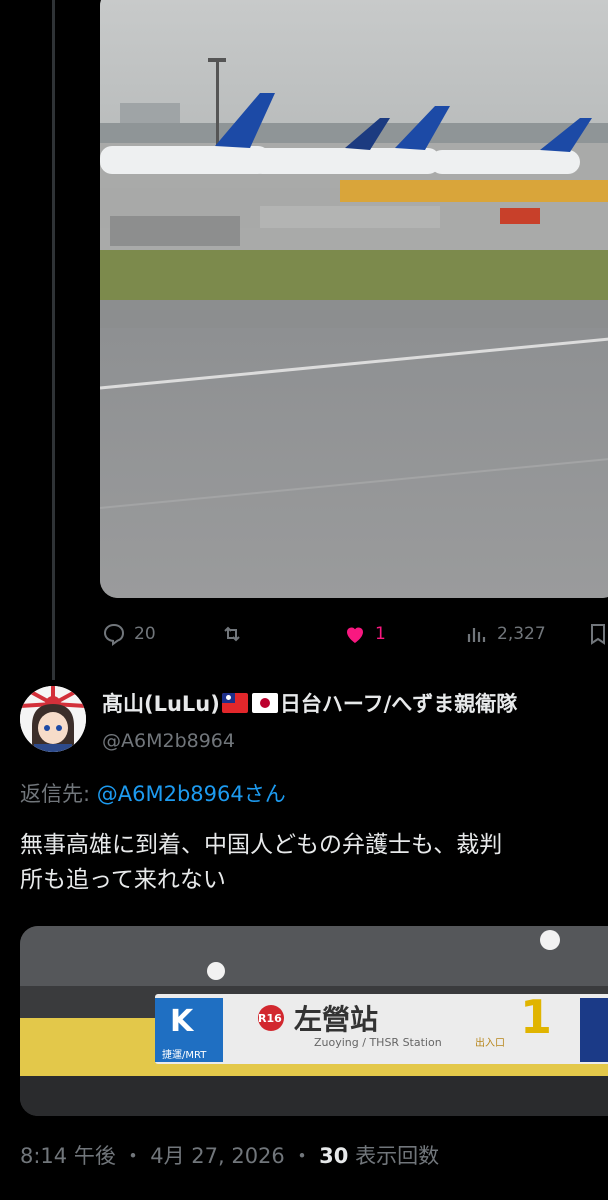 This screenshot has width=608, height=1200. Describe the element at coordinates (476, 635) in the screenshot. I see `bar-chart-icon` at that location.